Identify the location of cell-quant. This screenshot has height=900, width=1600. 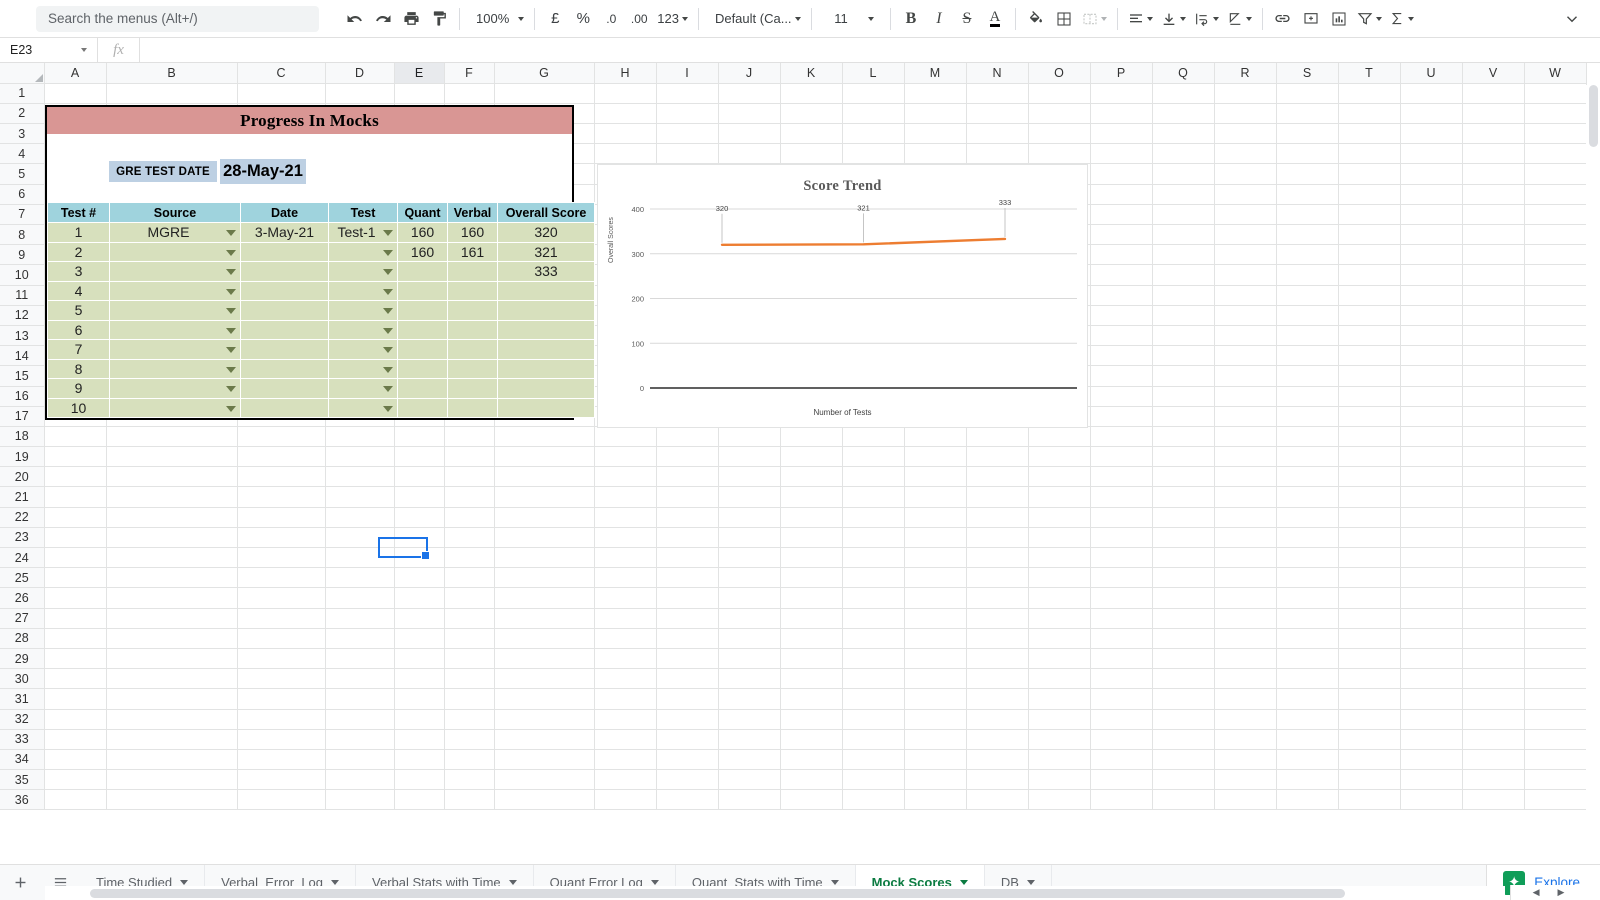
(422, 368).